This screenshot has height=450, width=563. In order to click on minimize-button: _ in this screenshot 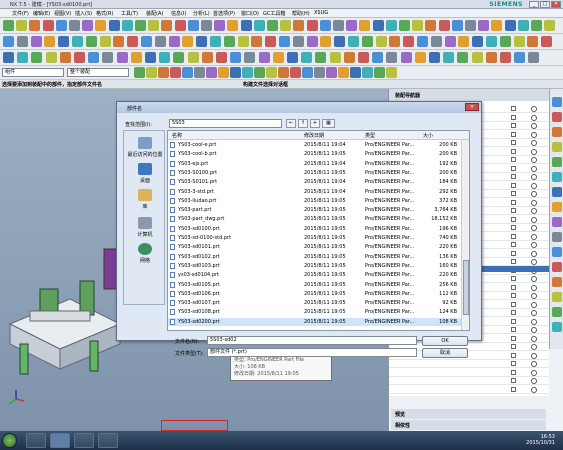, I will do `click(534, 4)`.